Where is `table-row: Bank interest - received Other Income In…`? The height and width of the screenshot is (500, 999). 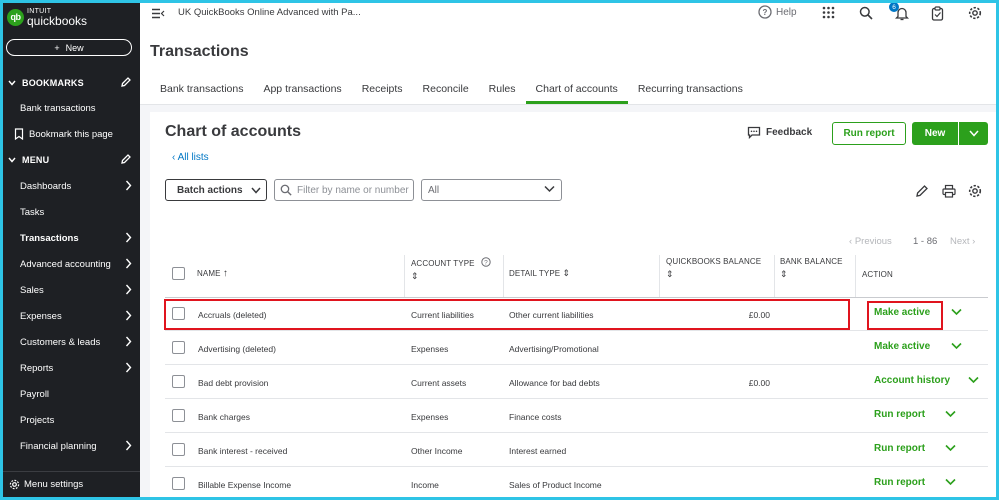
table-row: Bank interest - received Other Income In… is located at coordinates (576, 450).